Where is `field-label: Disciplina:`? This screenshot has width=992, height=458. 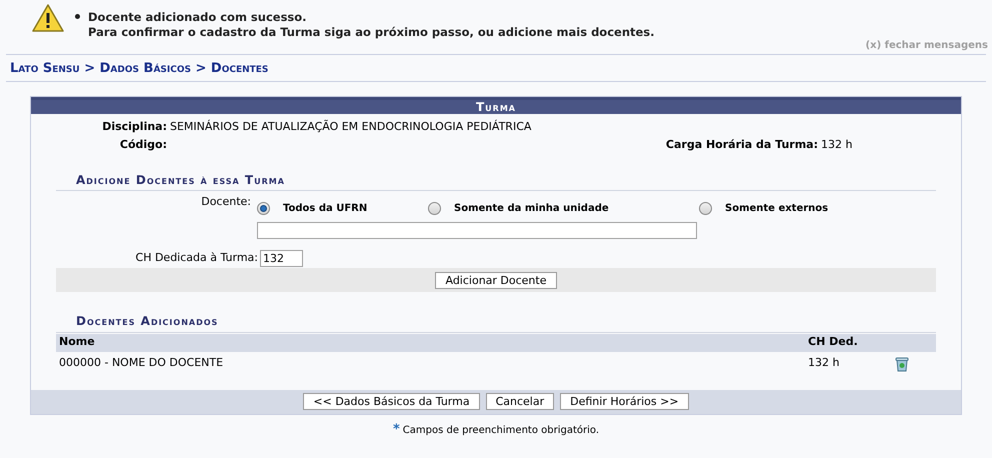
field-label: Disciplina: is located at coordinates (134, 126).